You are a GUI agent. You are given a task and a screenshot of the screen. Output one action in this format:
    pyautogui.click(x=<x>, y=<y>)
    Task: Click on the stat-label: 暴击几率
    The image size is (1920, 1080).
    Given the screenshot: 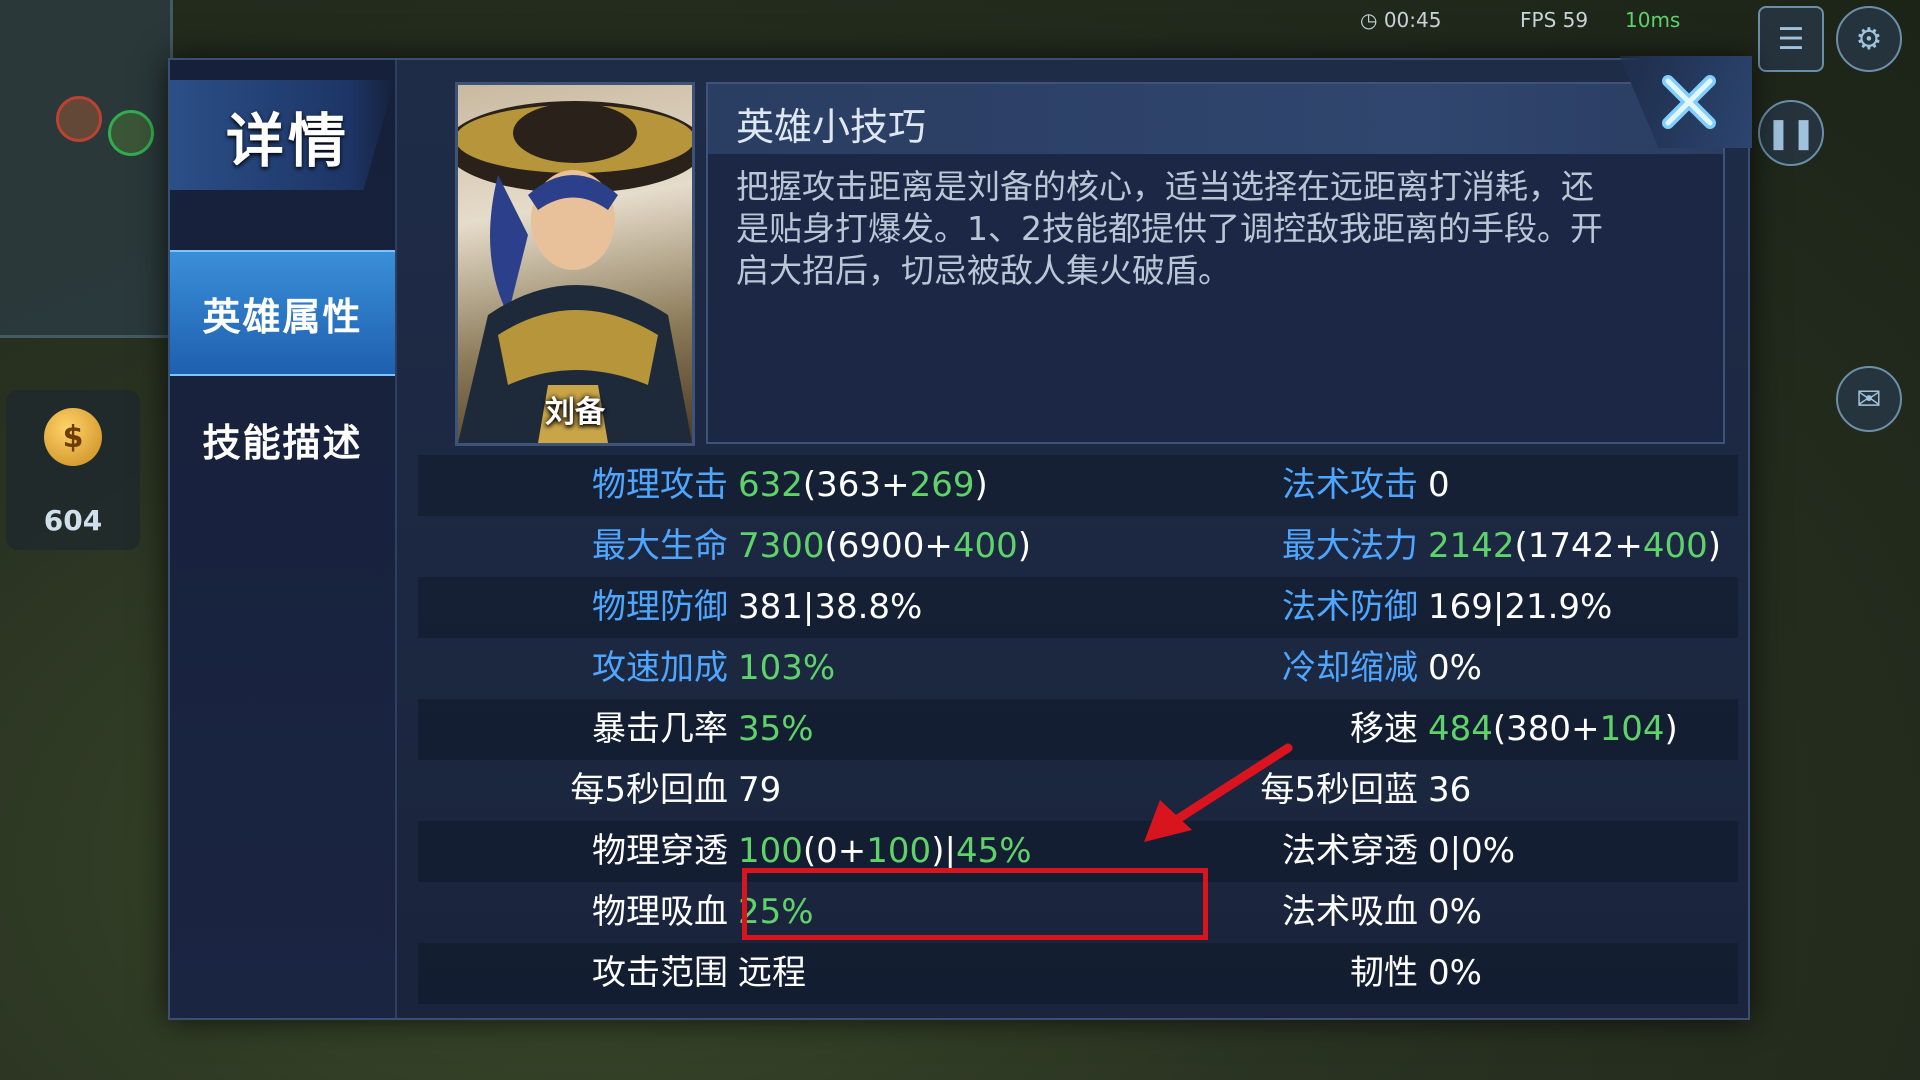 What is the action you would take?
    pyautogui.click(x=660, y=729)
    